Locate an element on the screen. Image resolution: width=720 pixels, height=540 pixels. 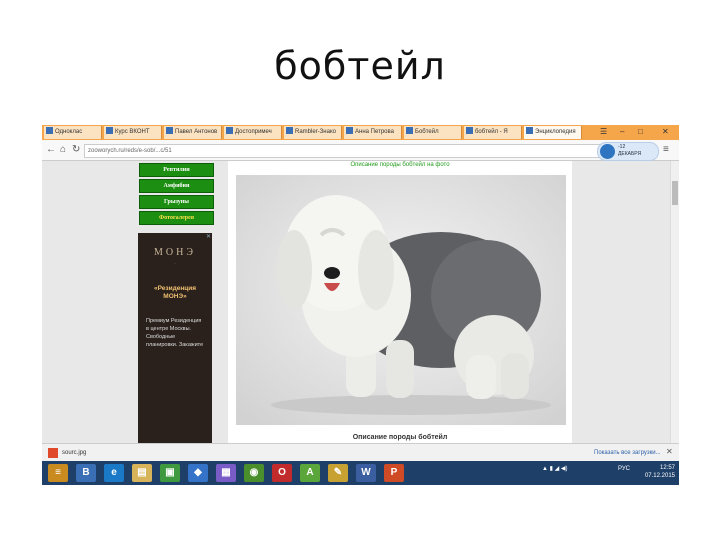
badge-count: -12 is located at coordinates (622, 147).